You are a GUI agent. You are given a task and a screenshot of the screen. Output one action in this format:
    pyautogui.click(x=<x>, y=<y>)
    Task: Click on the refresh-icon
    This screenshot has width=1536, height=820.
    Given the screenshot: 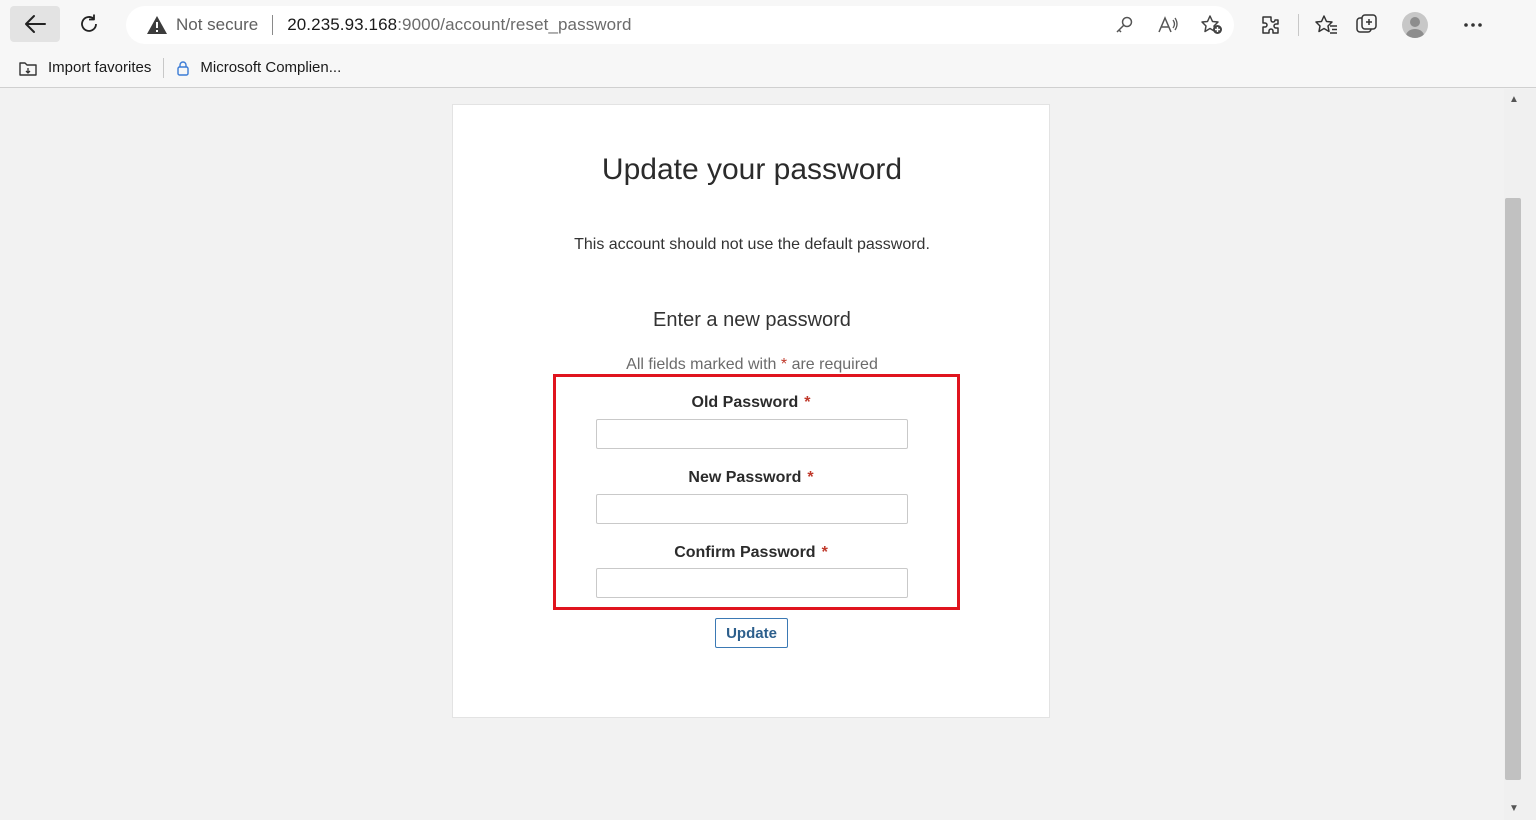 What is the action you would take?
    pyautogui.click(x=89, y=23)
    